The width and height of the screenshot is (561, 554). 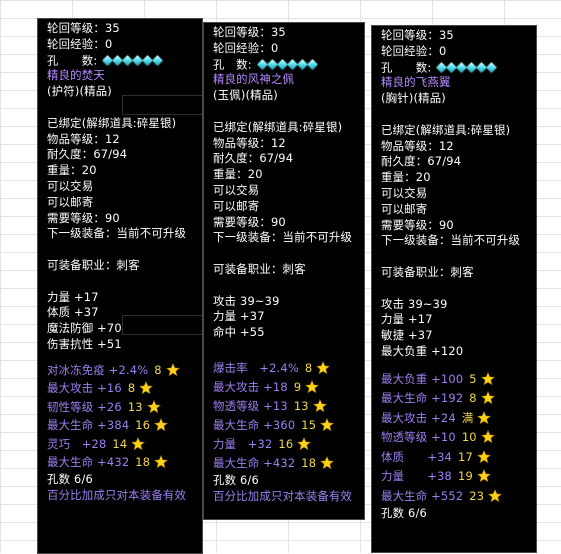 What do you see at coordinates (239, 316) in the screenshot?
I see `base-attr: 力量 +37` at bounding box center [239, 316].